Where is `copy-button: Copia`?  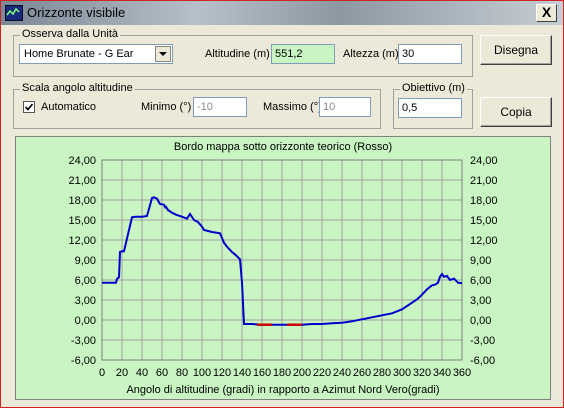
copy-button: Copia is located at coordinates (516, 112).